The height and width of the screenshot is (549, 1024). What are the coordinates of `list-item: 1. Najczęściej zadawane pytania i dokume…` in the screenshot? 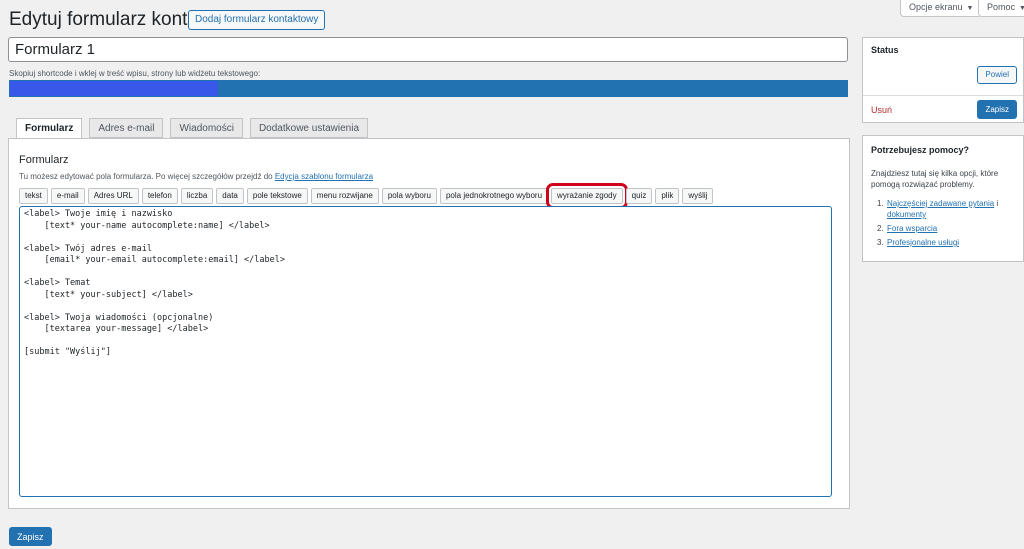 It's located at (949, 209).